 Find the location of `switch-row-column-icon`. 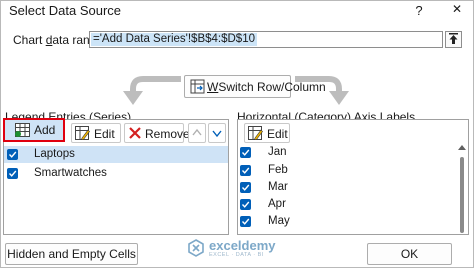

switch-row-column-icon is located at coordinates (197, 86).